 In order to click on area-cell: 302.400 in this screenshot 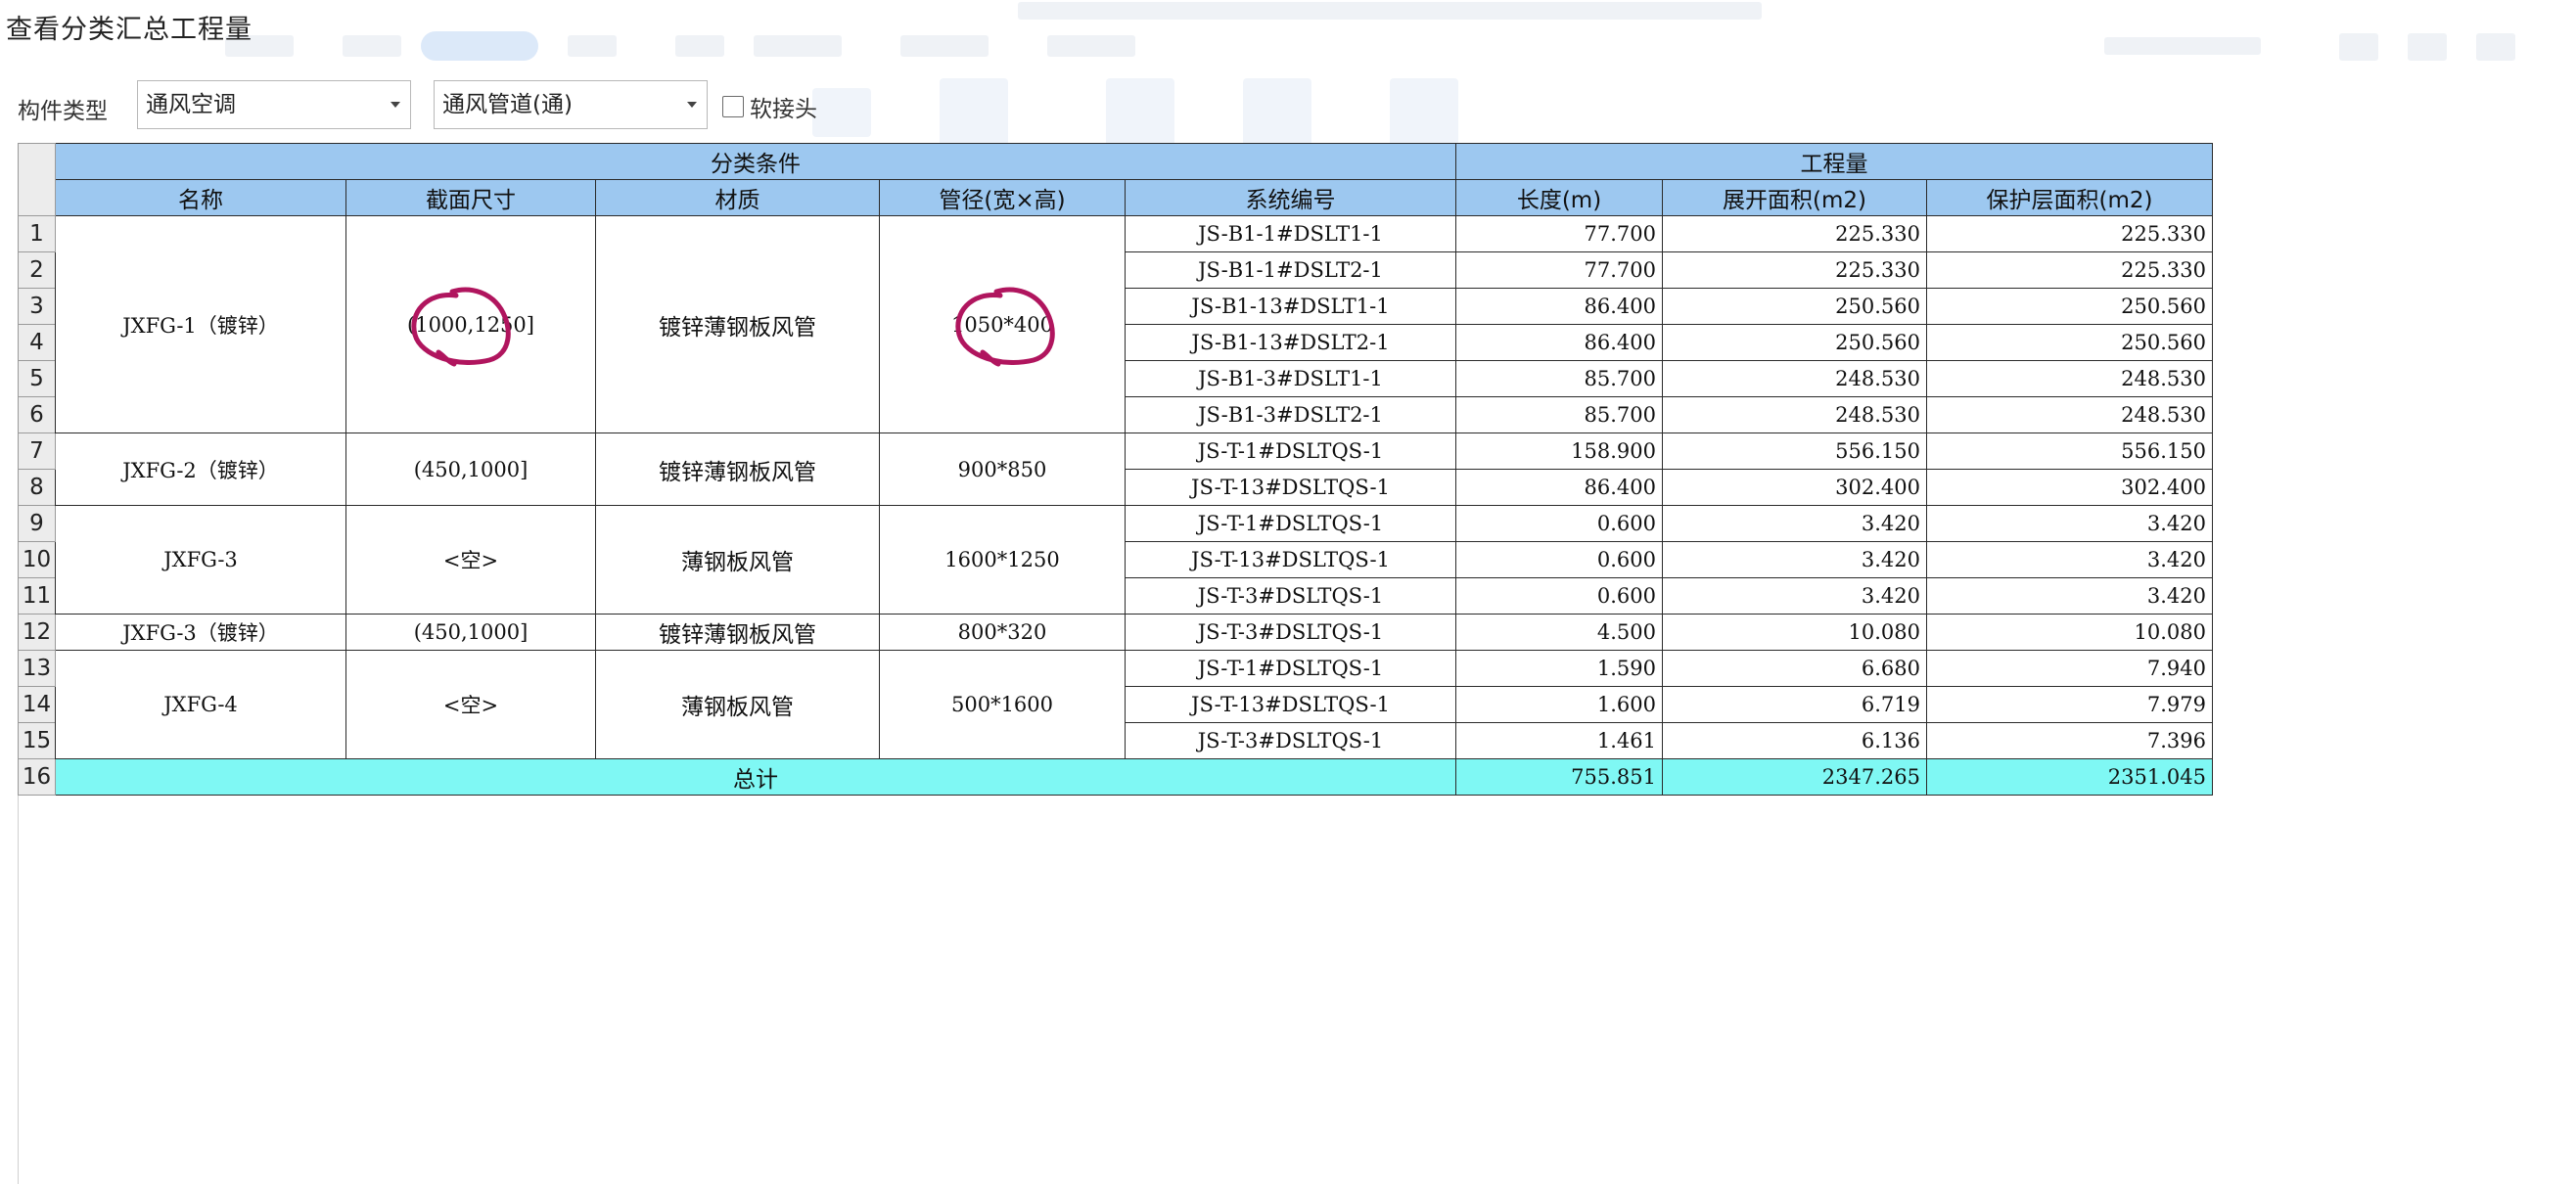, I will do `click(1794, 487)`.